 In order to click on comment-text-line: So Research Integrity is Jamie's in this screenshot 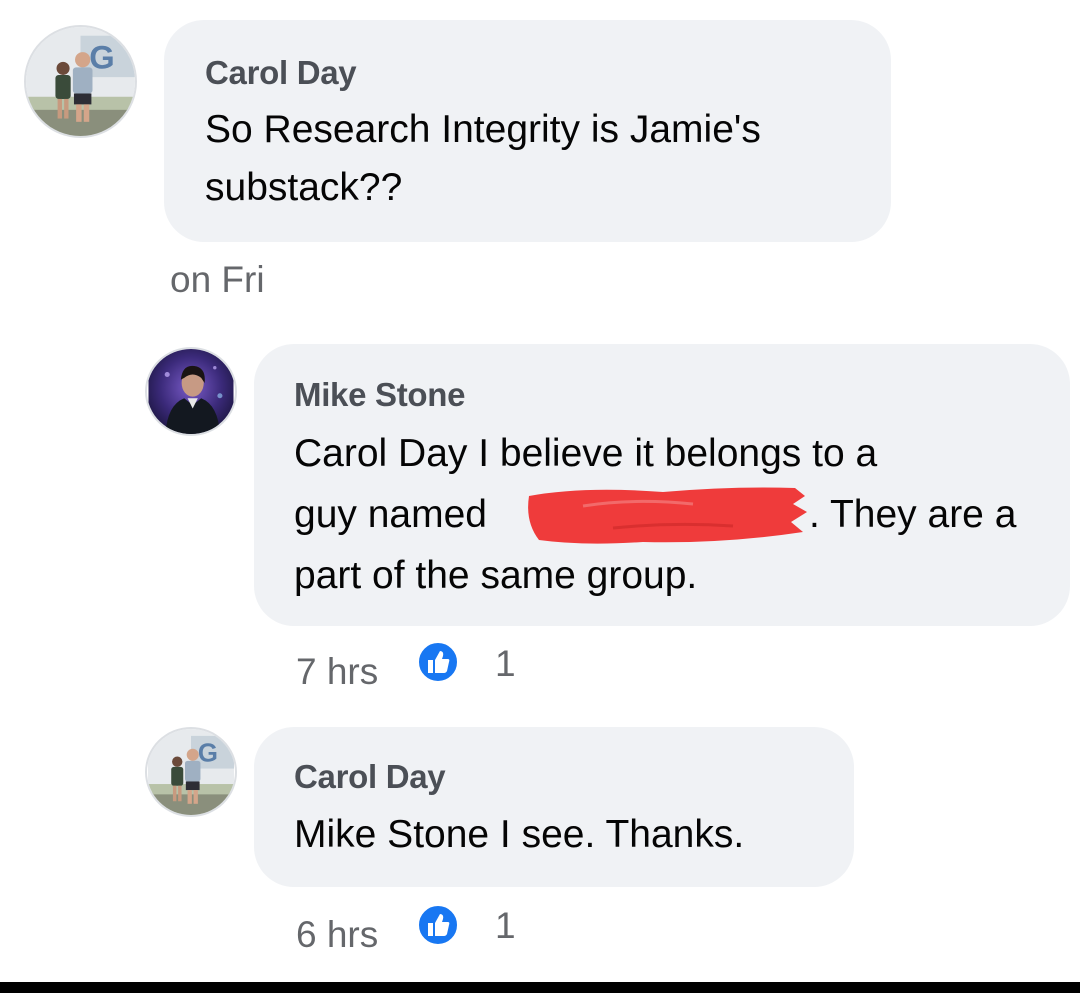, I will do `click(483, 129)`.